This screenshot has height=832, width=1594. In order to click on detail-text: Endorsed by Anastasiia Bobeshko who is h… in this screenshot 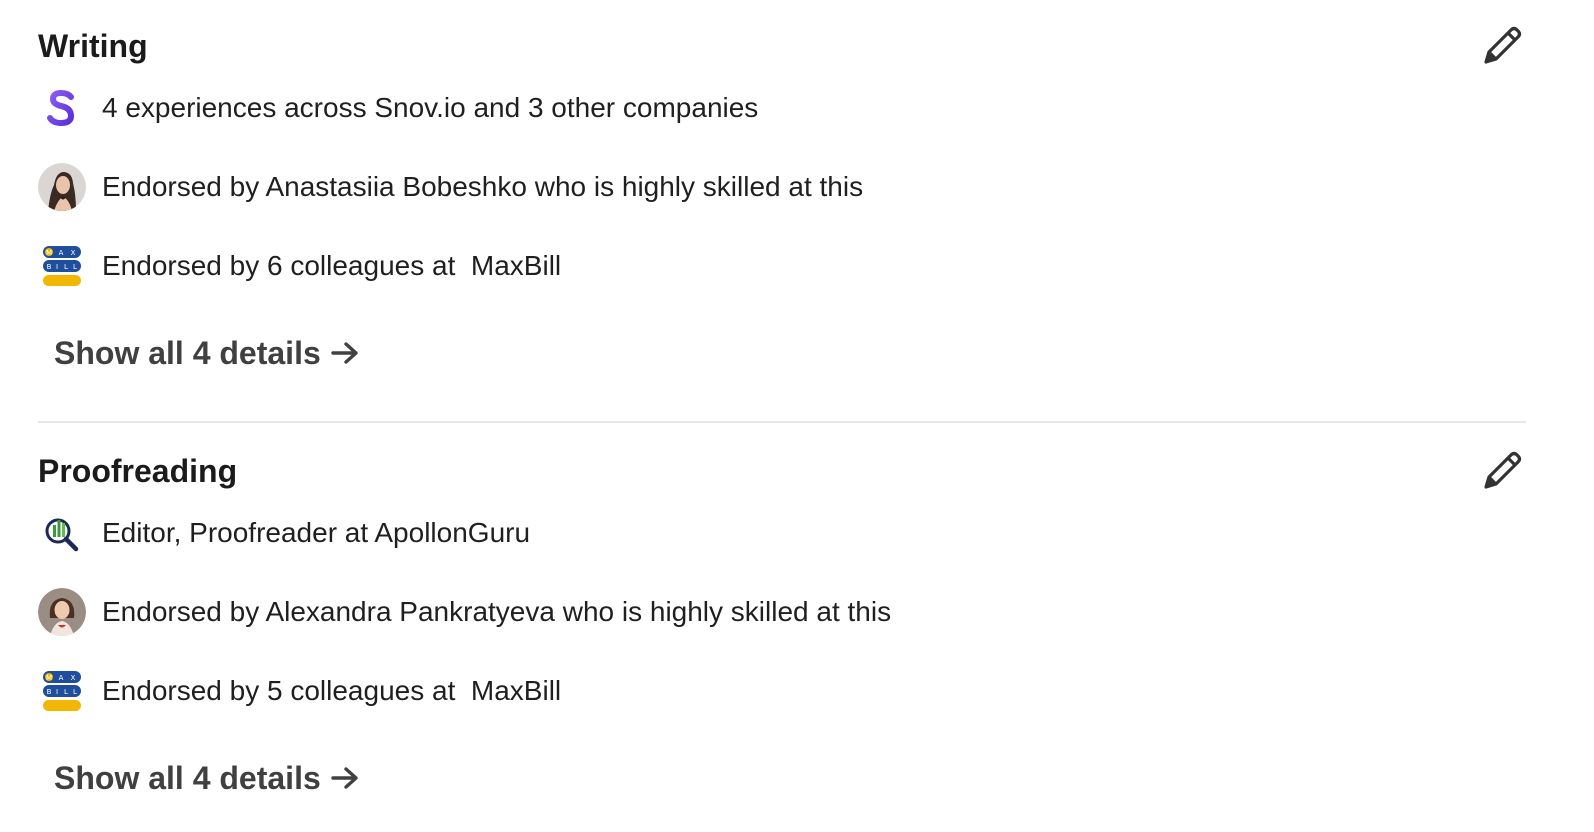, I will do `click(483, 186)`.